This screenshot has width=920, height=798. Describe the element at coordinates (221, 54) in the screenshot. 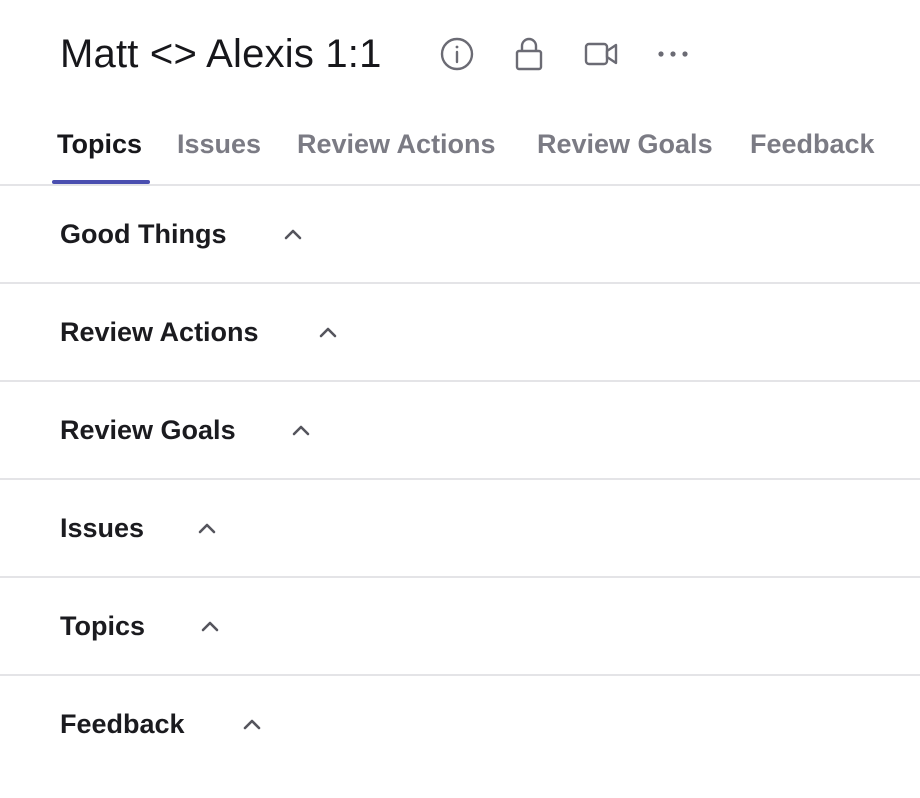

I see `page-title: Matt <> Alexis 1:1` at that location.